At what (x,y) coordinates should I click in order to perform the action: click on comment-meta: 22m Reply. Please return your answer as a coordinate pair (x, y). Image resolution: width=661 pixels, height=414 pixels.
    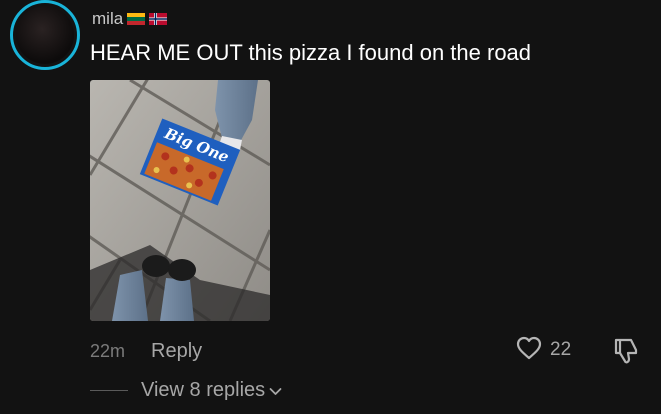
    Looking at the image, I should click on (146, 351).